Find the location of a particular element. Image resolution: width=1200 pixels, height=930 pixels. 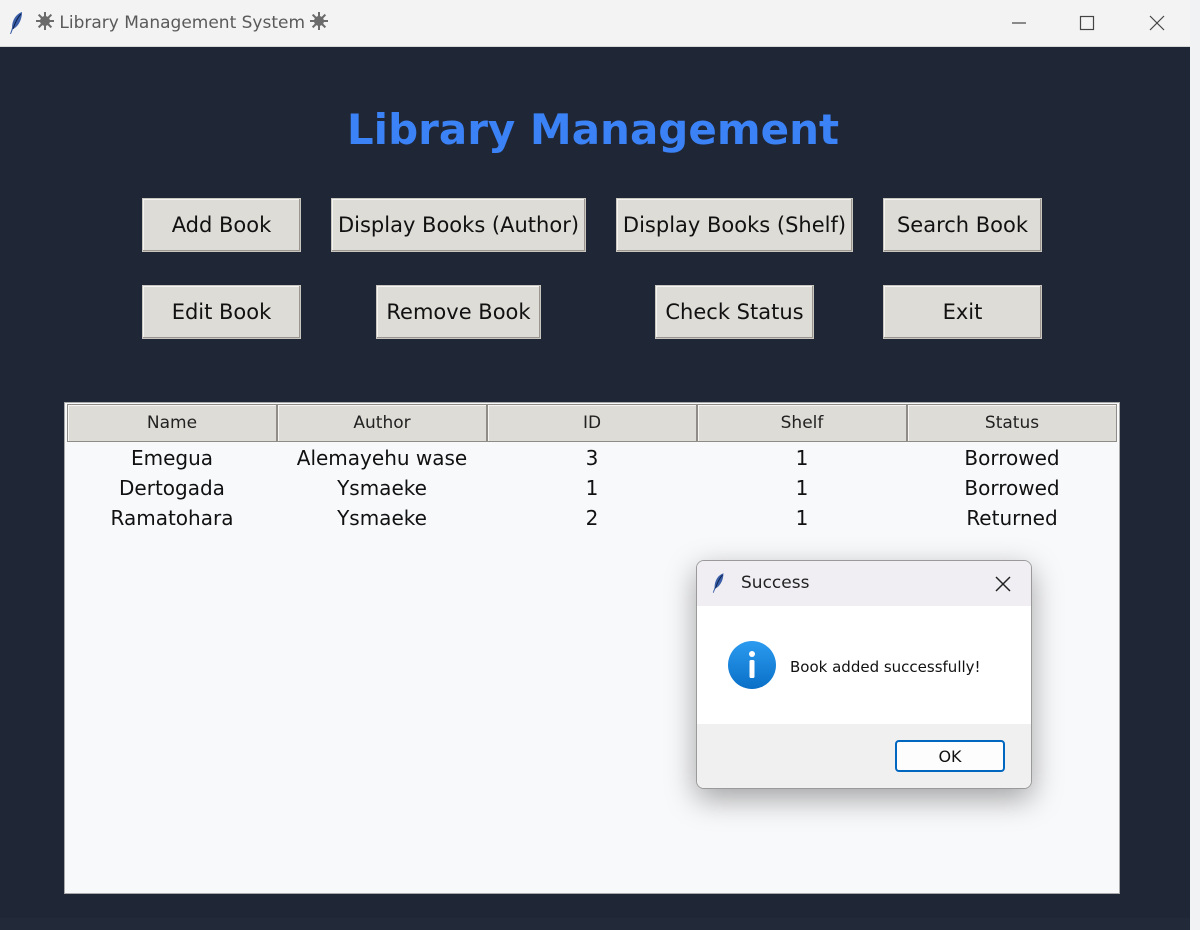

minimize-icon is located at coordinates (1019, 23).